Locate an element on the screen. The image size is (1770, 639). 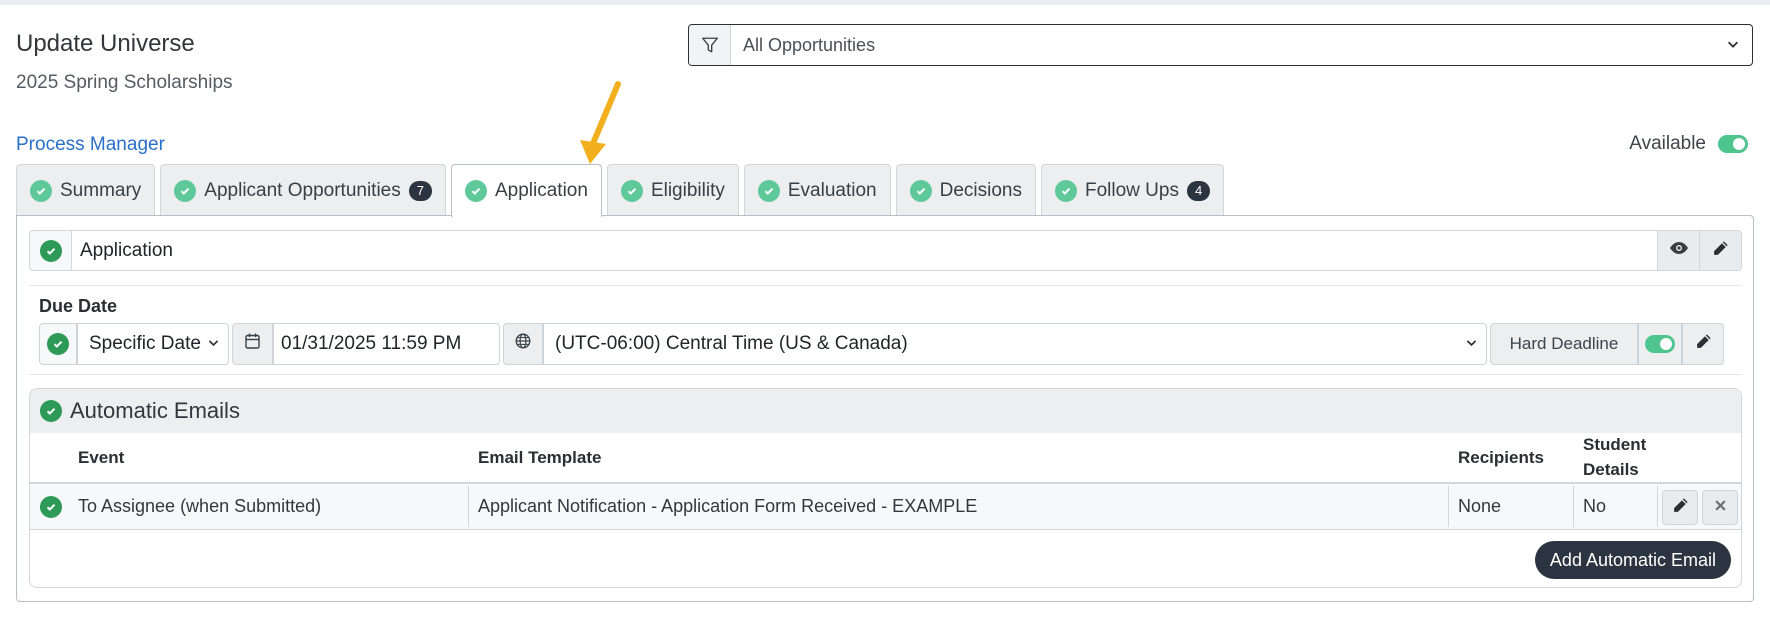
available-toggle is located at coordinates (1733, 144).